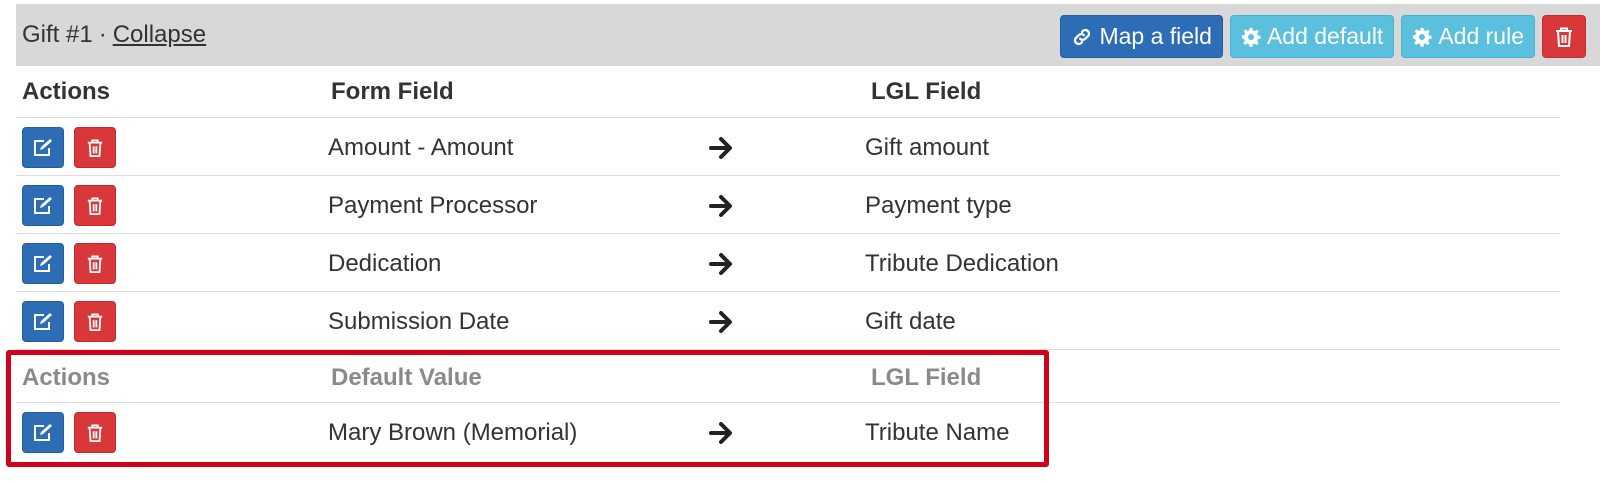 This screenshot has height=482, width=1600. I want to click on add-default-label: Add default, so click(1325, 36).